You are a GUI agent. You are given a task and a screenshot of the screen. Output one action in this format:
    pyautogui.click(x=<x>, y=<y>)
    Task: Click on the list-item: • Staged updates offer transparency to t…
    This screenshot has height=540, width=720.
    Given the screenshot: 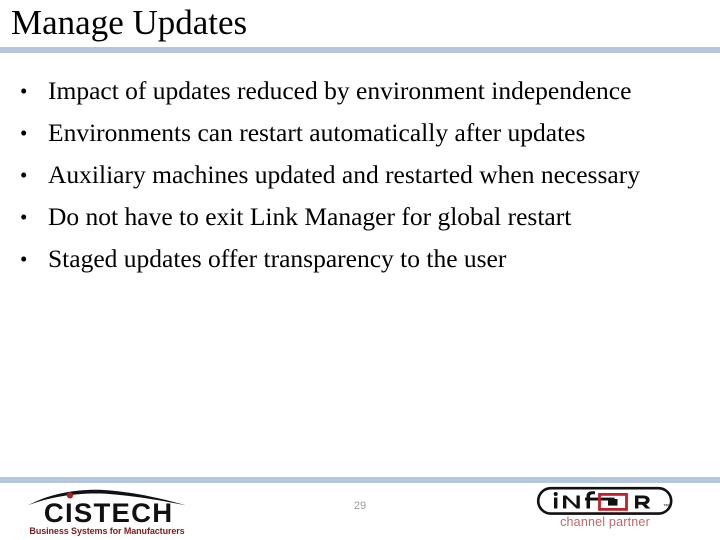 What is the action you would take?
    pyautogui.click(x=360, y=259)
    